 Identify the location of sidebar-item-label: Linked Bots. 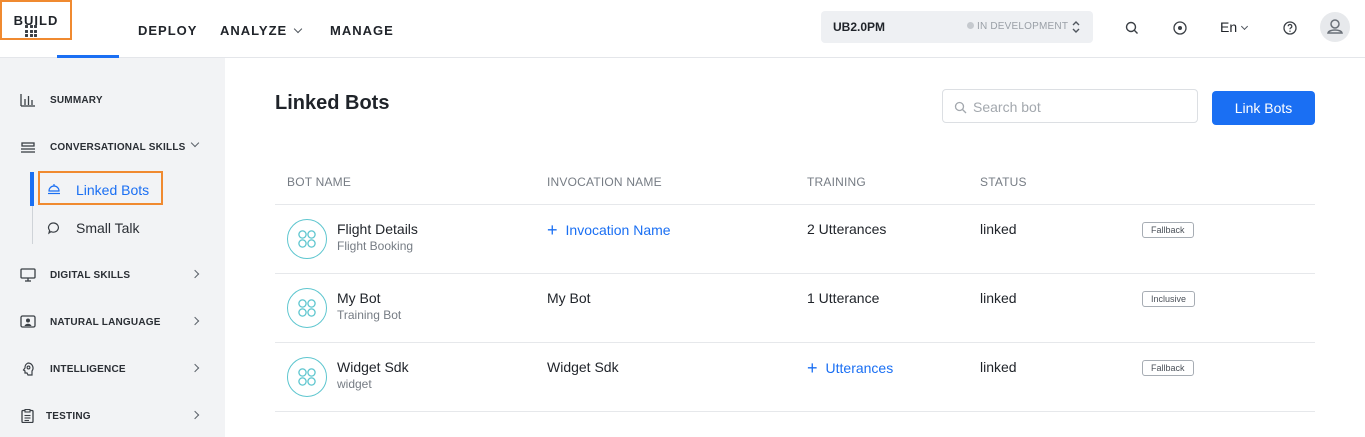
(113, 190).